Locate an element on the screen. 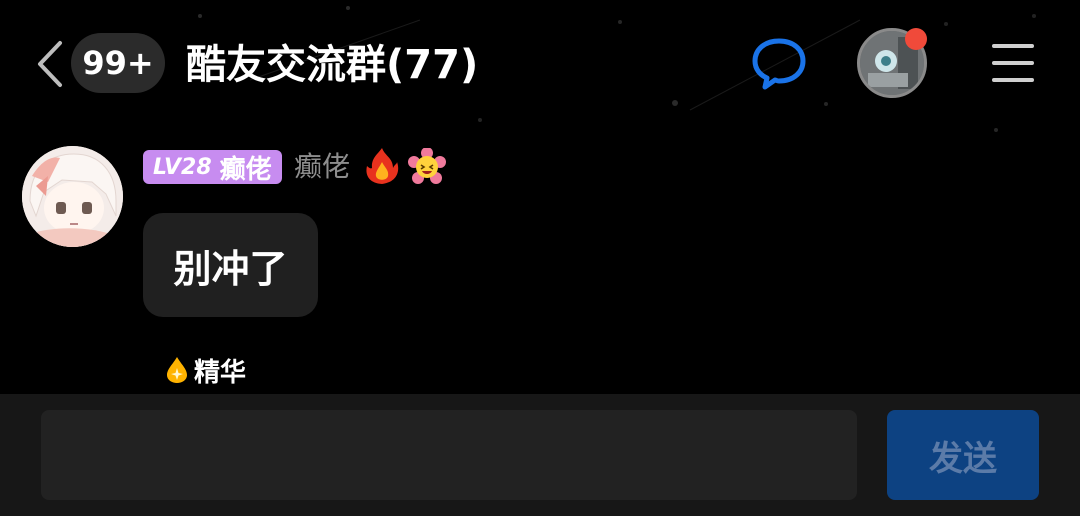 The image size is (1080, 516). chevron-left-icon is located at coordinates (50, 64).